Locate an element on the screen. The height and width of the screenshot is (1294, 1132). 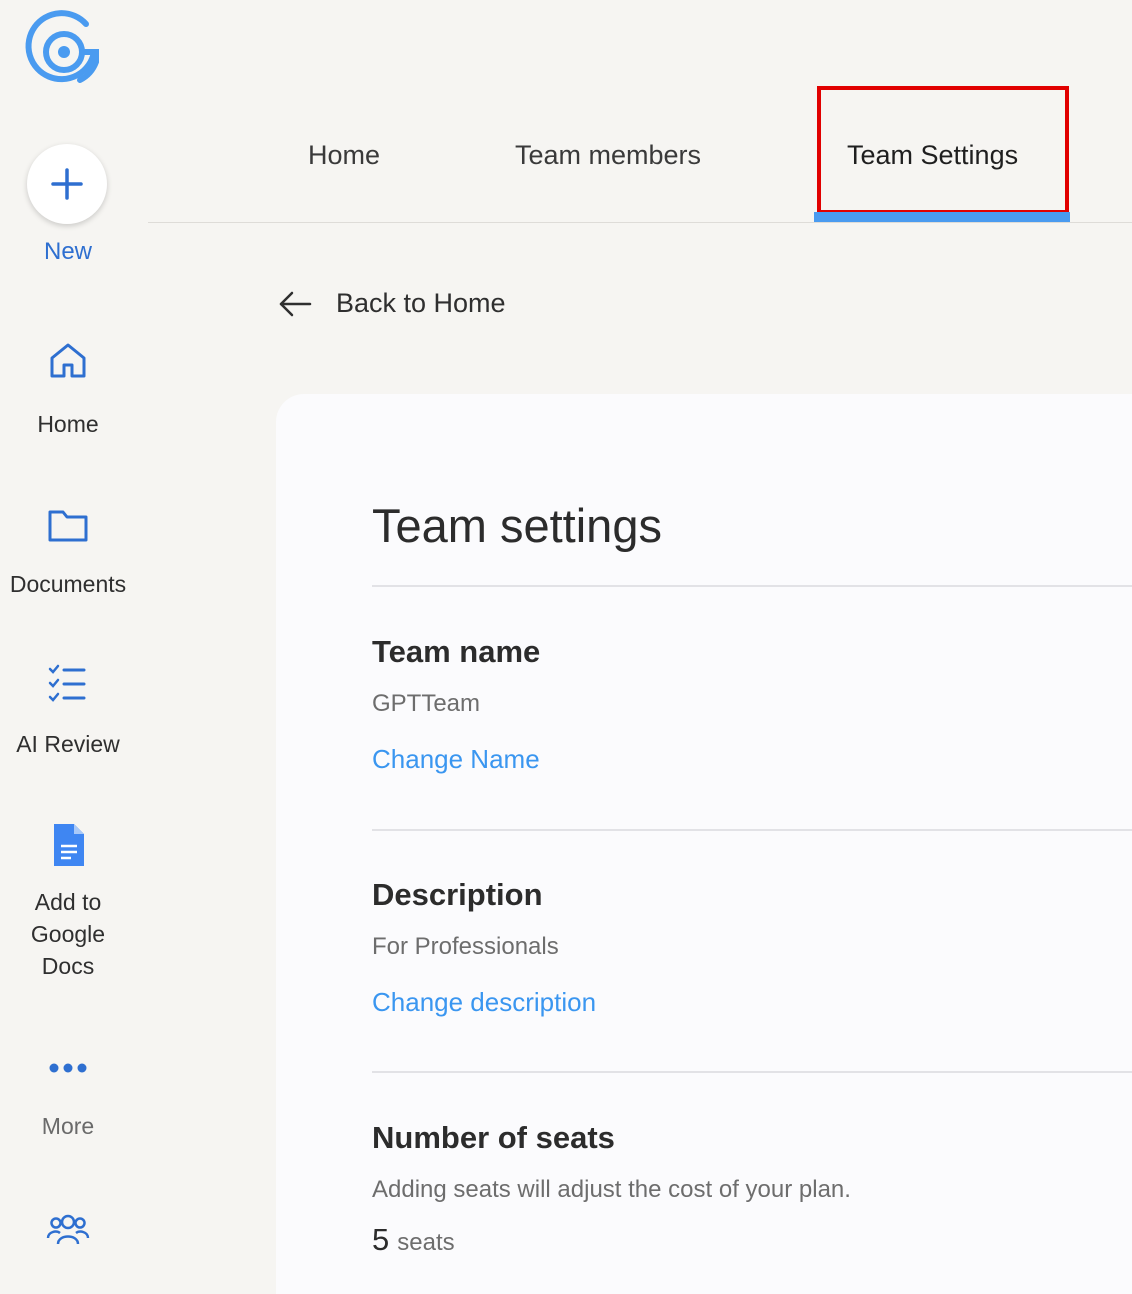
home-icon is located at coordinates (68, 360).